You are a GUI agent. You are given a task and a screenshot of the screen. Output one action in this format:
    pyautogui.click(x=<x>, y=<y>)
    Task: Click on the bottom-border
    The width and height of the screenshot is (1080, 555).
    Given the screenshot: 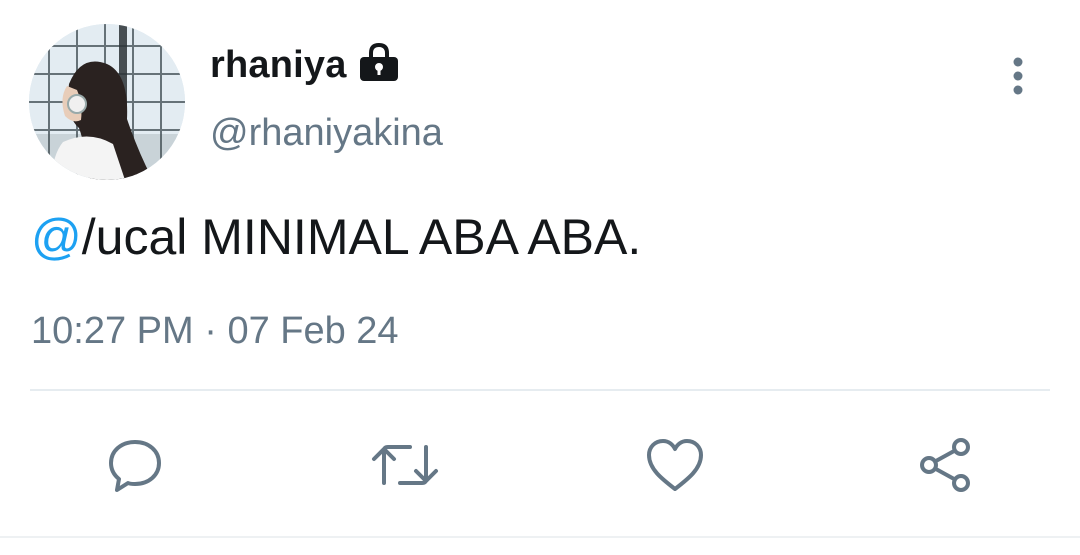 What is the action you would take?
    pyautogui.click(x=540, y=537)
    